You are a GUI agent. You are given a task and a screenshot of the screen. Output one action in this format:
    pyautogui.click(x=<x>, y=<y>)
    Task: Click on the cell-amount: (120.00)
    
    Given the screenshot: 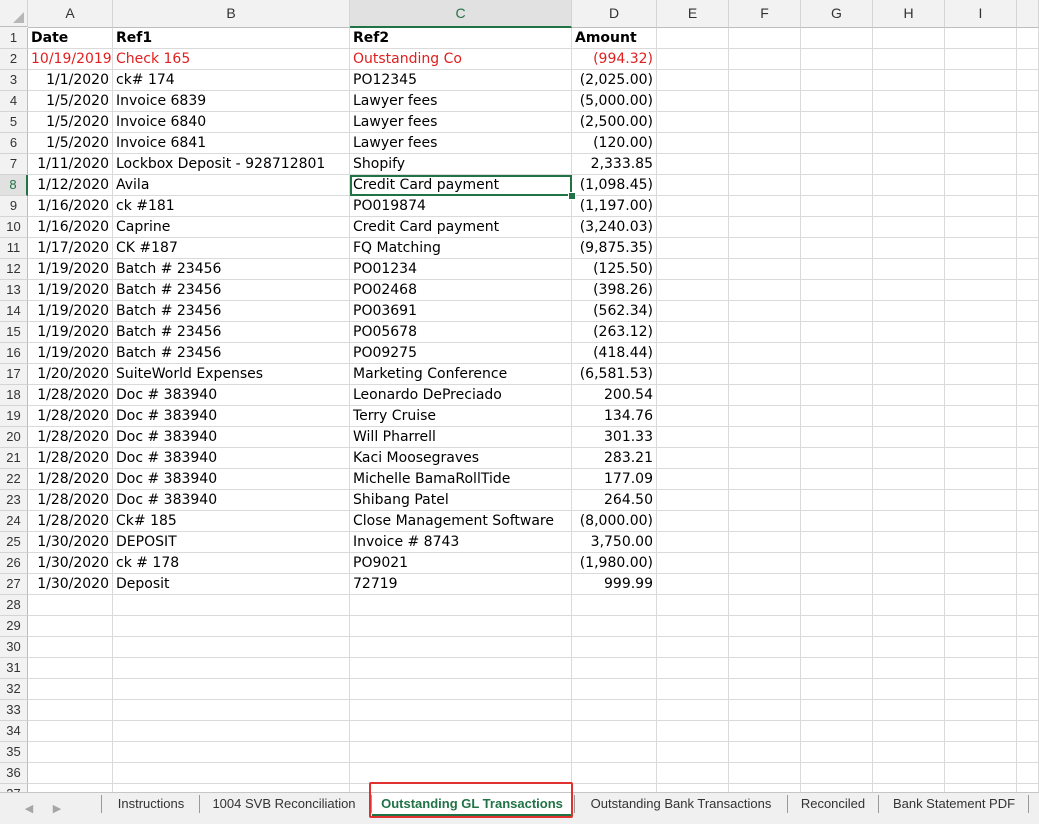 What is the action you would take?
    pyautogui.click(x=614, y=143)
    